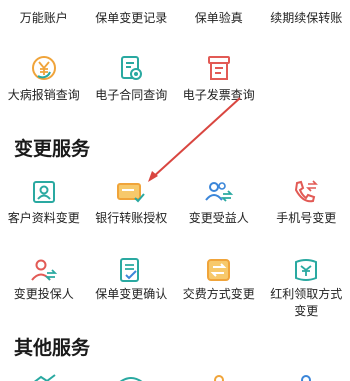 This screenshot has height=381, width=350. I want to click on service-e-invoice-query: 电子发票查询, so click(219, 80).